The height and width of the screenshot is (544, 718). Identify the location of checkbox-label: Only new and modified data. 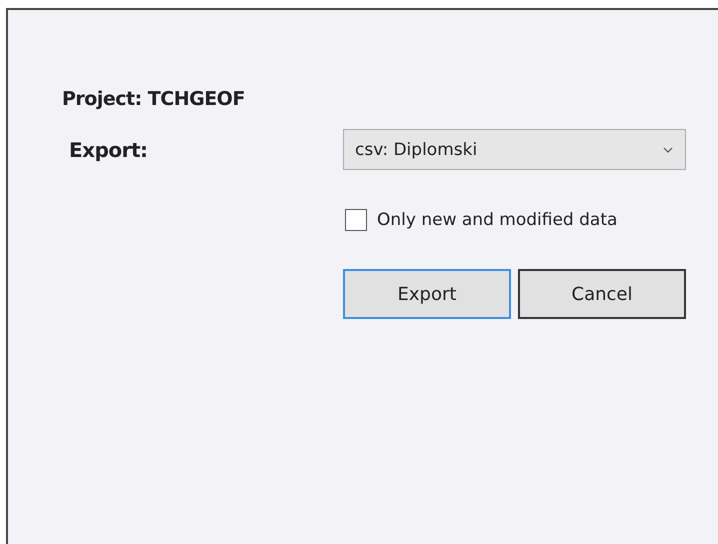
(497, 220).